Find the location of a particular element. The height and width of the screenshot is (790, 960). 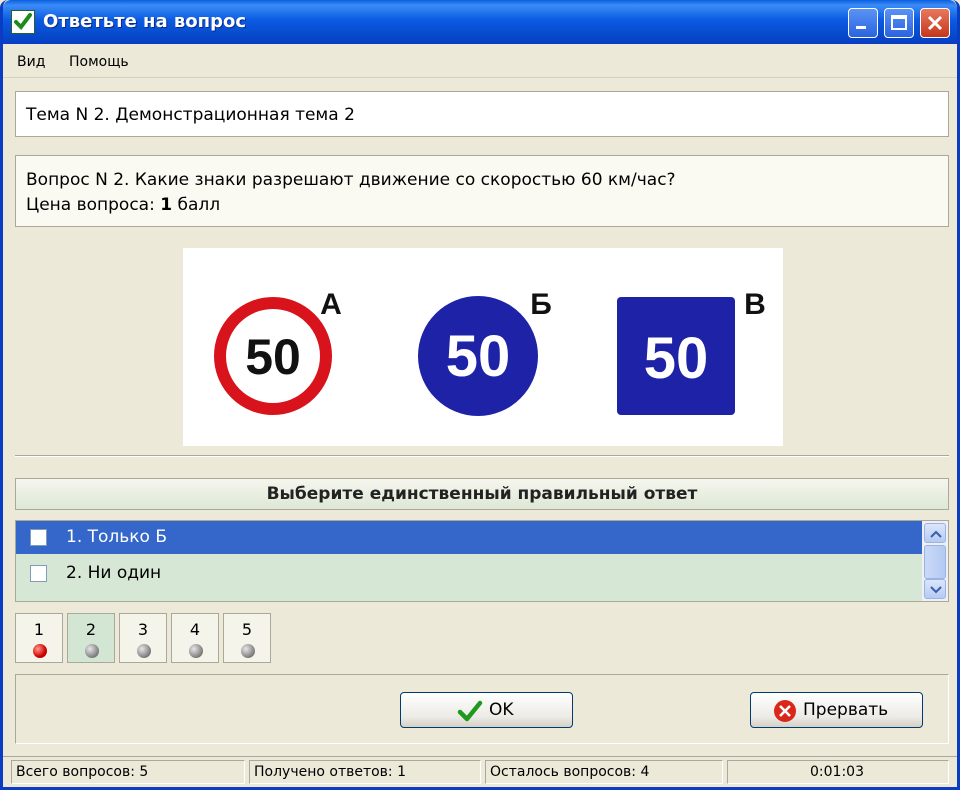

sign-b: 50 Б is located at coordinates (485, 352).